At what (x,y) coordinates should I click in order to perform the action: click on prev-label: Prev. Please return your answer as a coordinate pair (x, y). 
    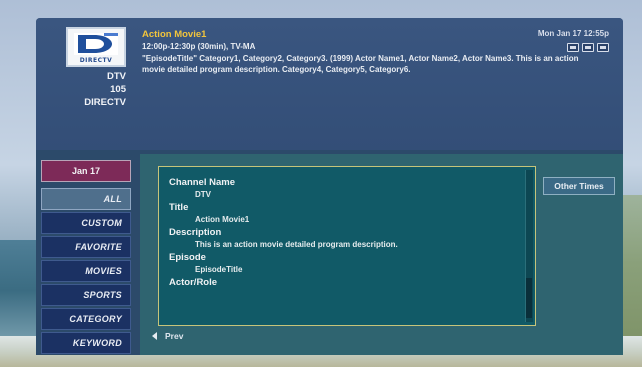
    Looking at the image, I should click on (174, 336).